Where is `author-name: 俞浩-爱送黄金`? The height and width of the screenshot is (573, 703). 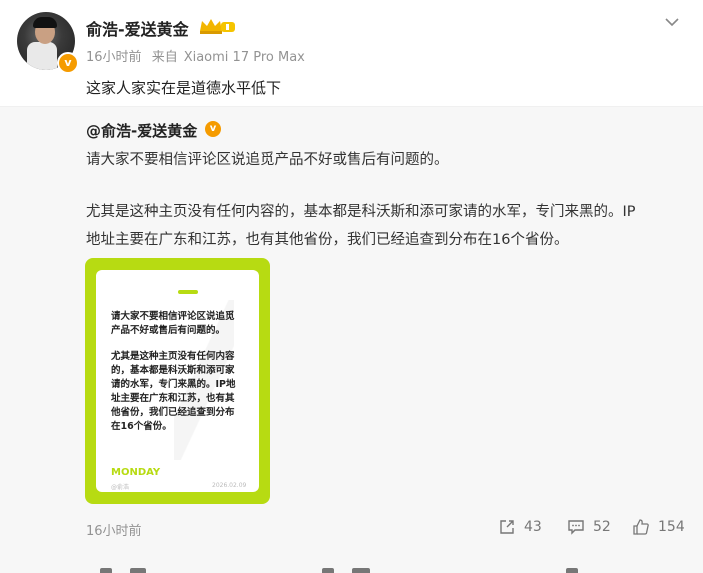 author-name: 俞浩-爱送黄金 is located at coordinates (137, 28).